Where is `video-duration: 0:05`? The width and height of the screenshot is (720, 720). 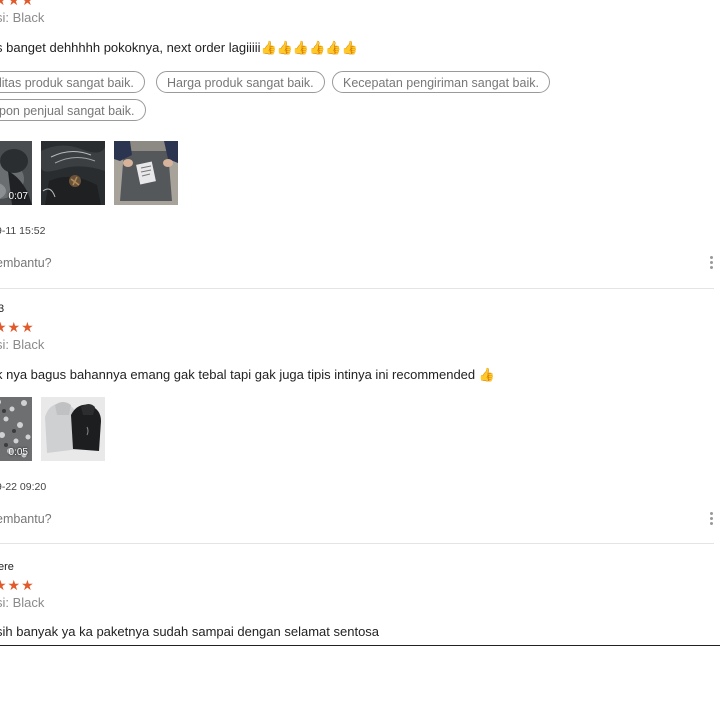 video-duration: 0:05 is located at coordinates (18, 452).